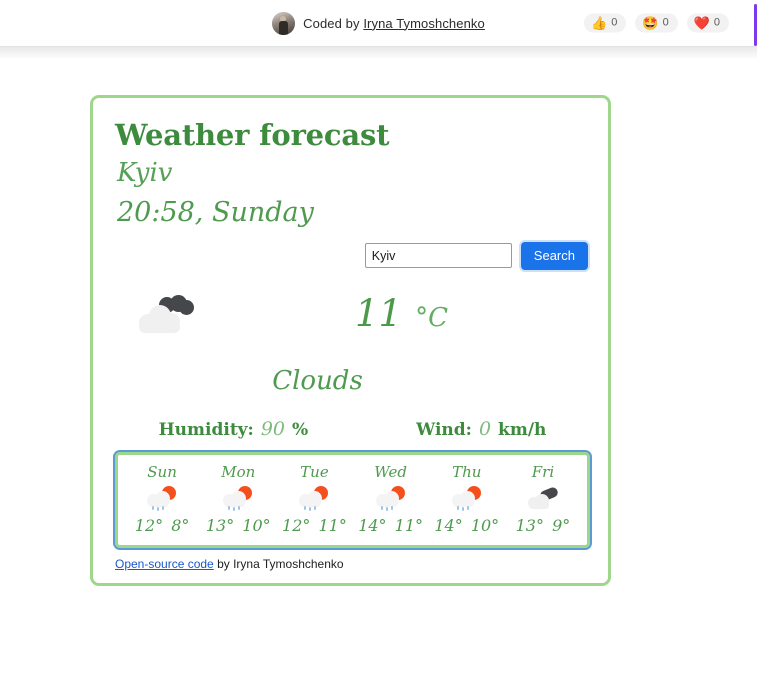  What do you see at coordinates (378, 52) in the screenshot?
I see `header-shadow-band` at bounding box center [378, 52].